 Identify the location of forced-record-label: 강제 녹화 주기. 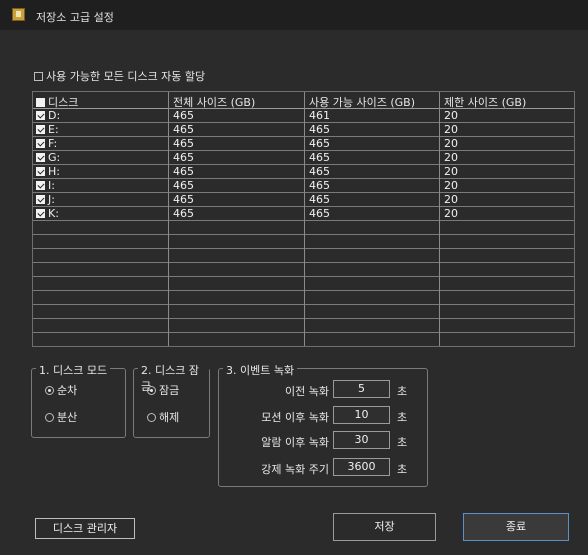
(295, 469).